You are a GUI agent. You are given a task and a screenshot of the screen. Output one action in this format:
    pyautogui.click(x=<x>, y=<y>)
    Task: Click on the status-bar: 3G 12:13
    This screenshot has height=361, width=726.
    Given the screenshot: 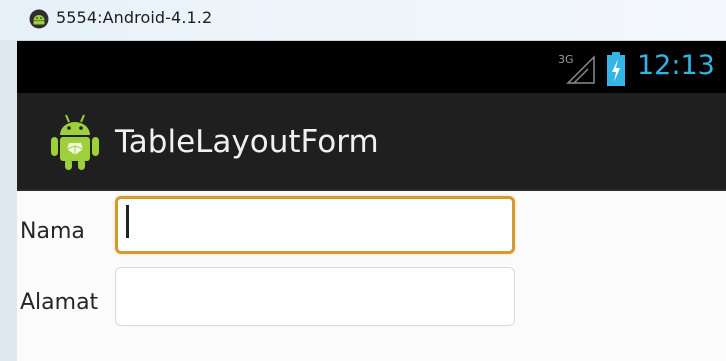 What is the action you would take?
    pyautogui.click(x=371, y=67)
    